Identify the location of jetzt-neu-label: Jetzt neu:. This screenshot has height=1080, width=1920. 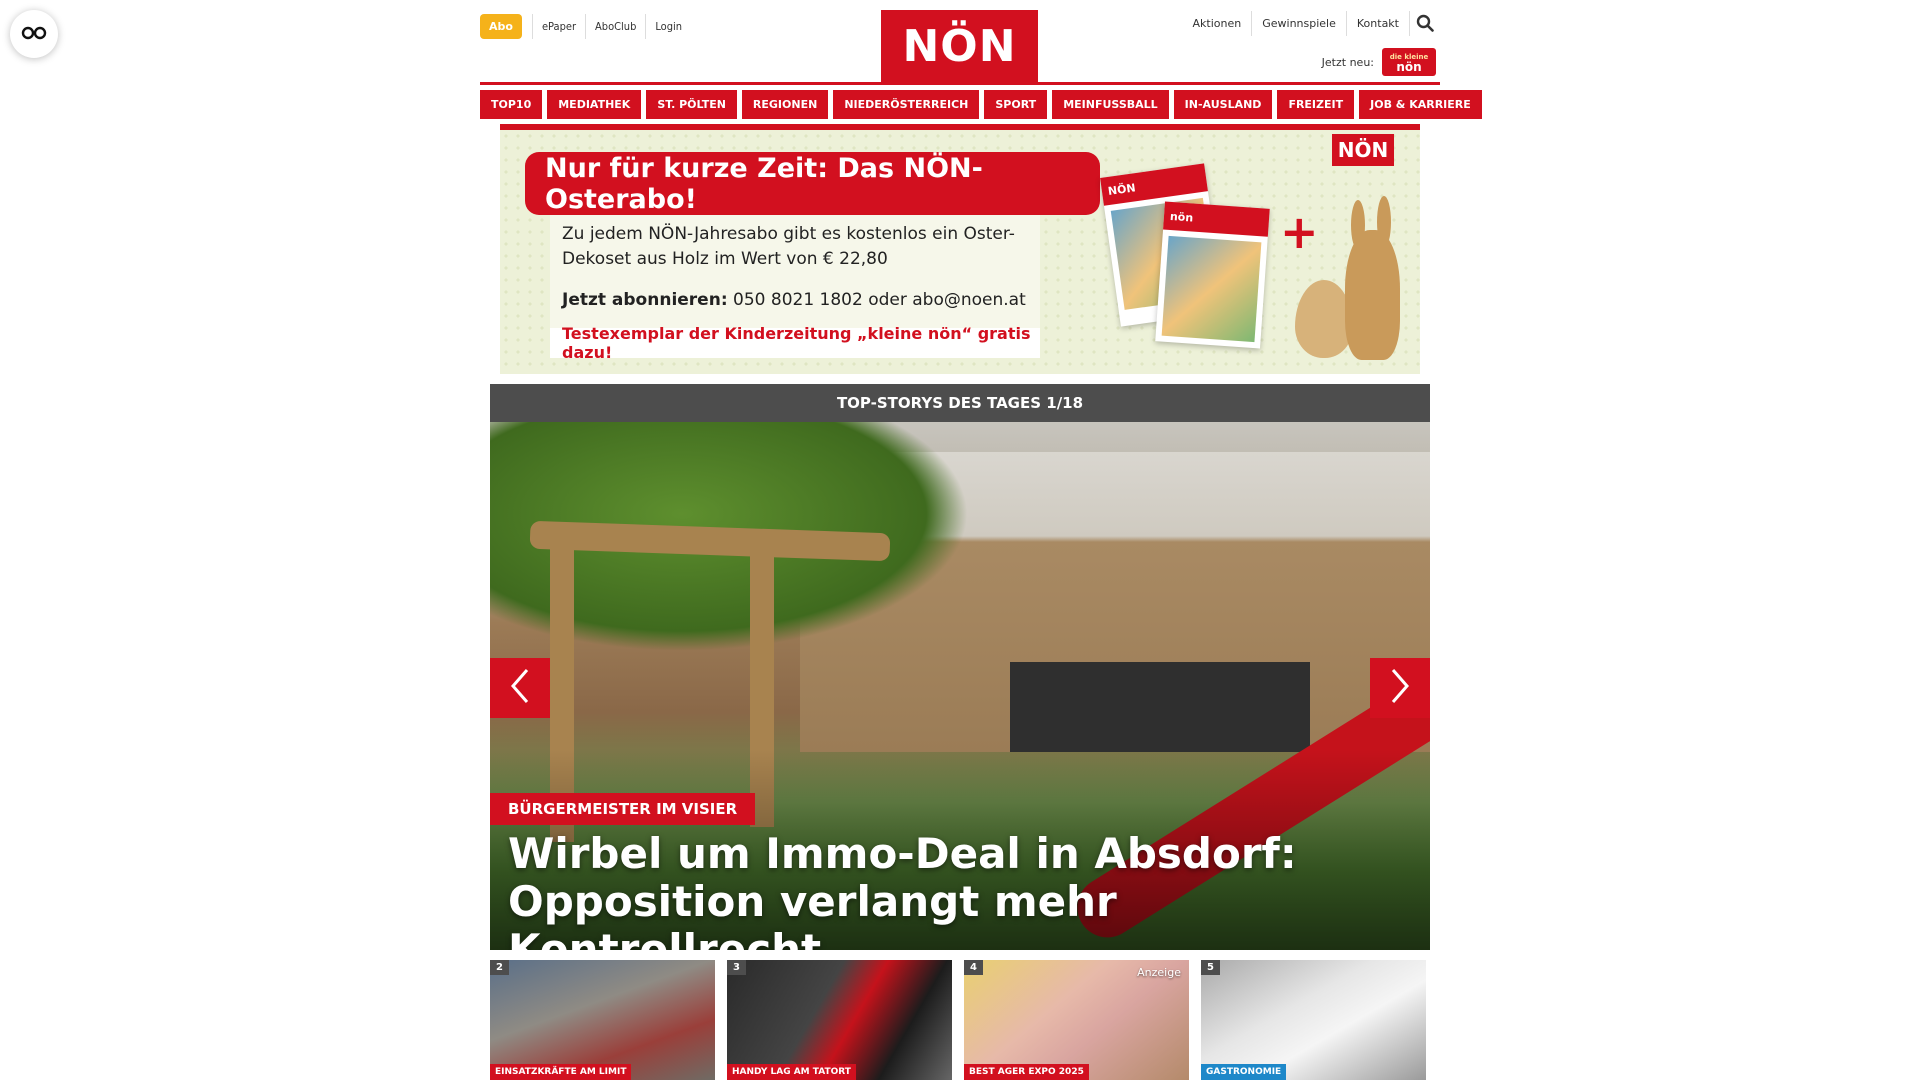
(1347, 62).